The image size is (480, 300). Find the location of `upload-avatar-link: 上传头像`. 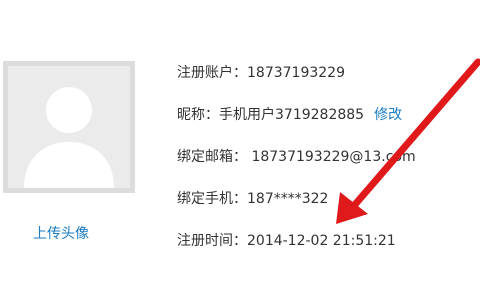

upload-avatar-link: 上传头像 is located at coordinates (61, 233).